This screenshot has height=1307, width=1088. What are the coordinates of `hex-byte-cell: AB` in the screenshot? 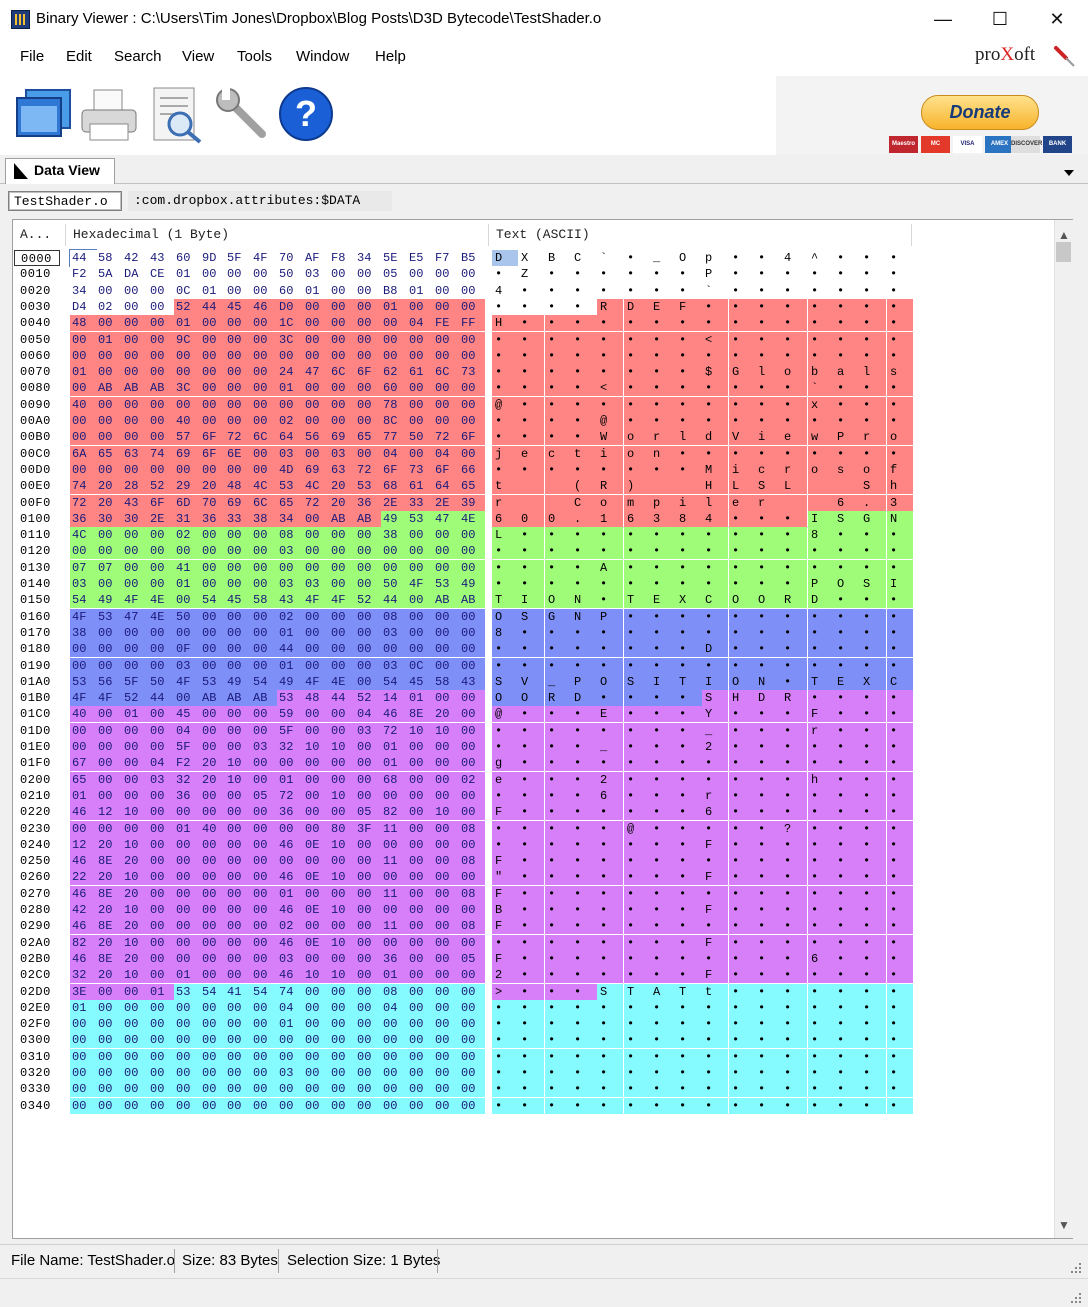 It's located at (446, 600).